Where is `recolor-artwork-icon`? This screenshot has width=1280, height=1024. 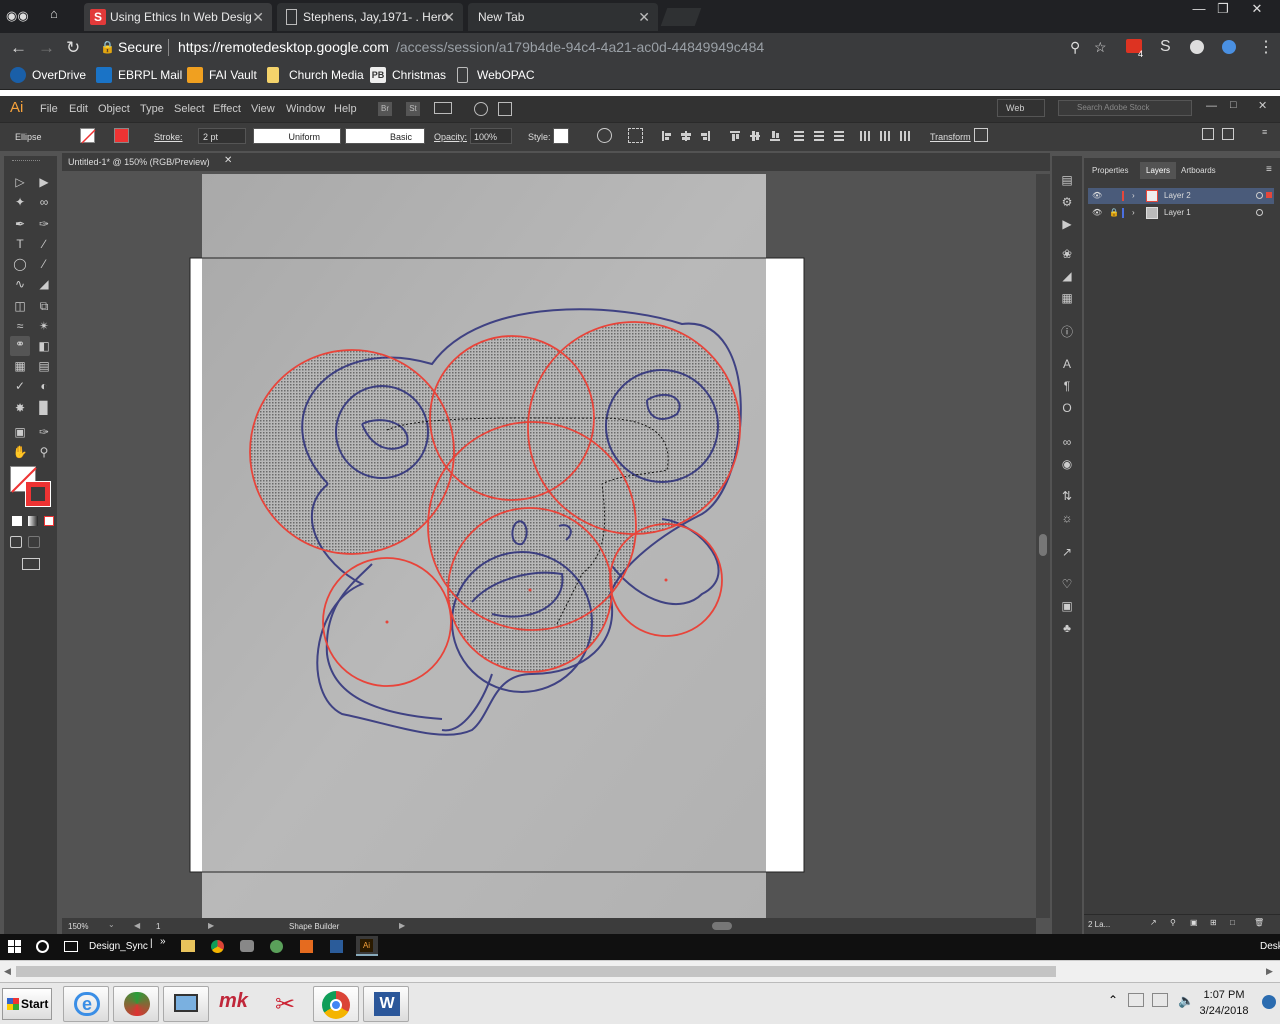
recolor-artwork-icon is located at coordinates (604, 135).